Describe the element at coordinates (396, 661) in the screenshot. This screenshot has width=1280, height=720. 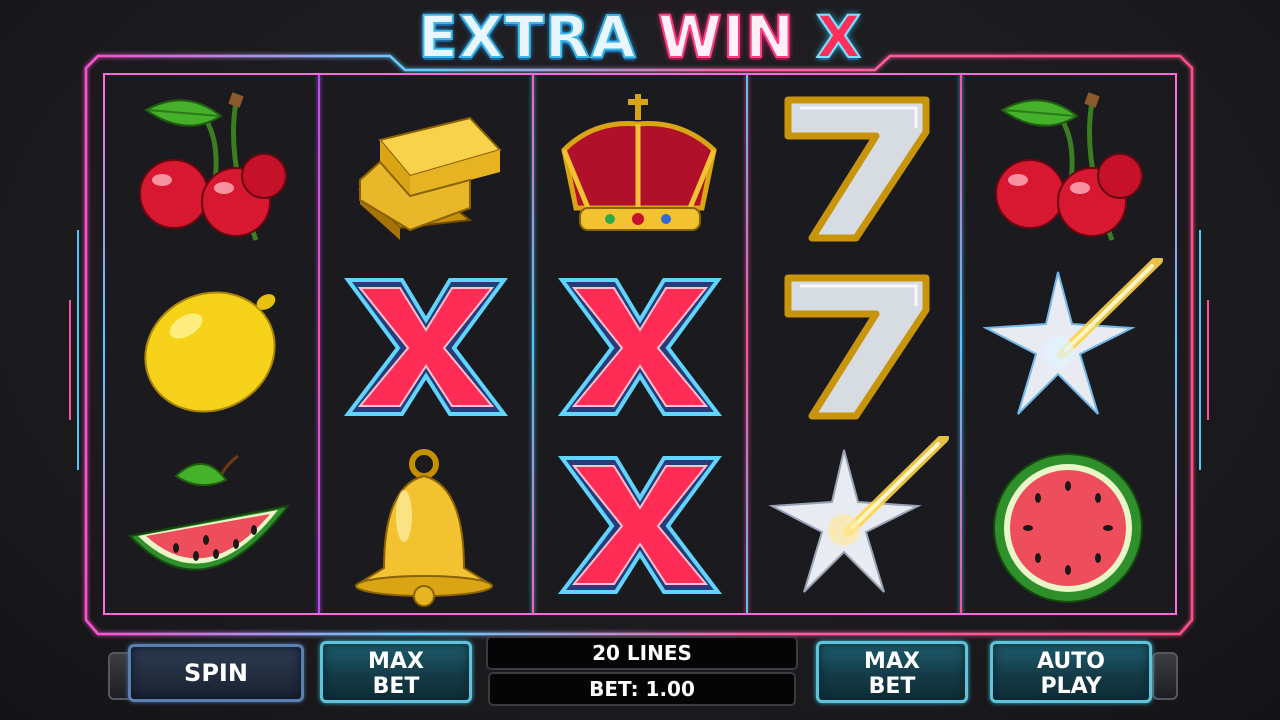
I see `max-bet-left-line1: MAX` at that location.